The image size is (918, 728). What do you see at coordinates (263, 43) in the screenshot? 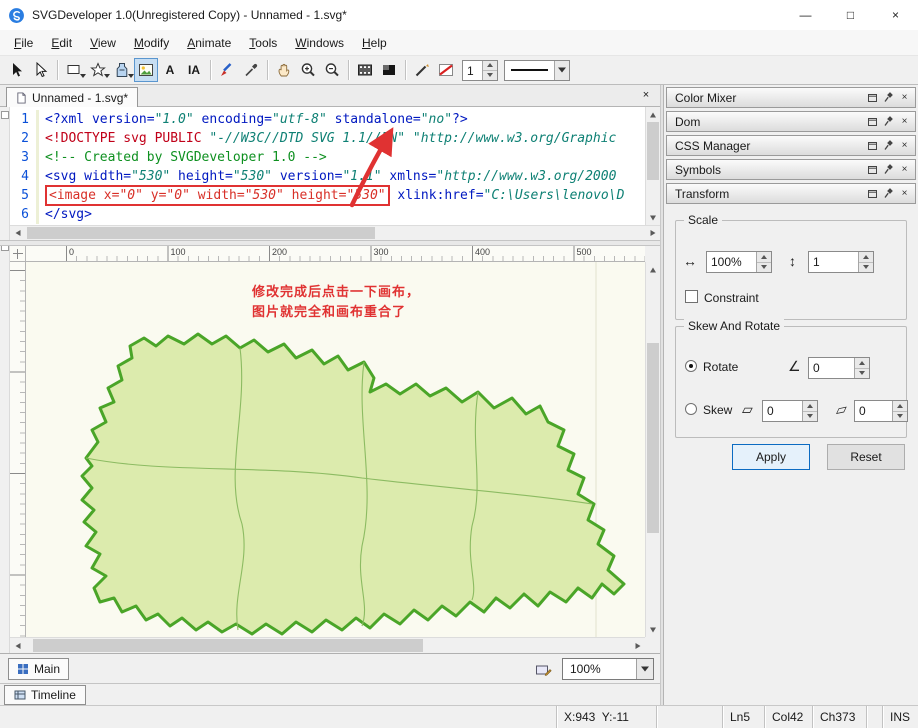
I see `menu-tools: Tools` at bounding box center [263, 43].